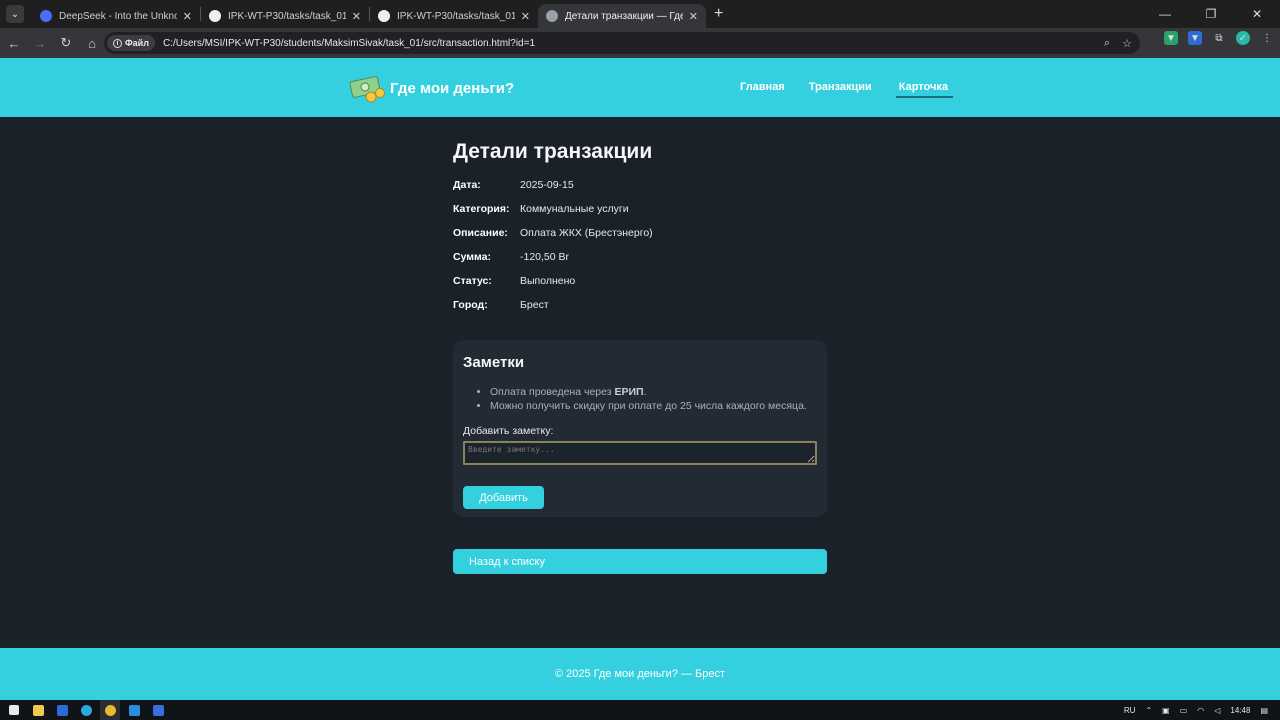  Describe the element at coordinates (1243, 38) in the screenshot. I see `profile-avatar-icon: ✓` at that location.